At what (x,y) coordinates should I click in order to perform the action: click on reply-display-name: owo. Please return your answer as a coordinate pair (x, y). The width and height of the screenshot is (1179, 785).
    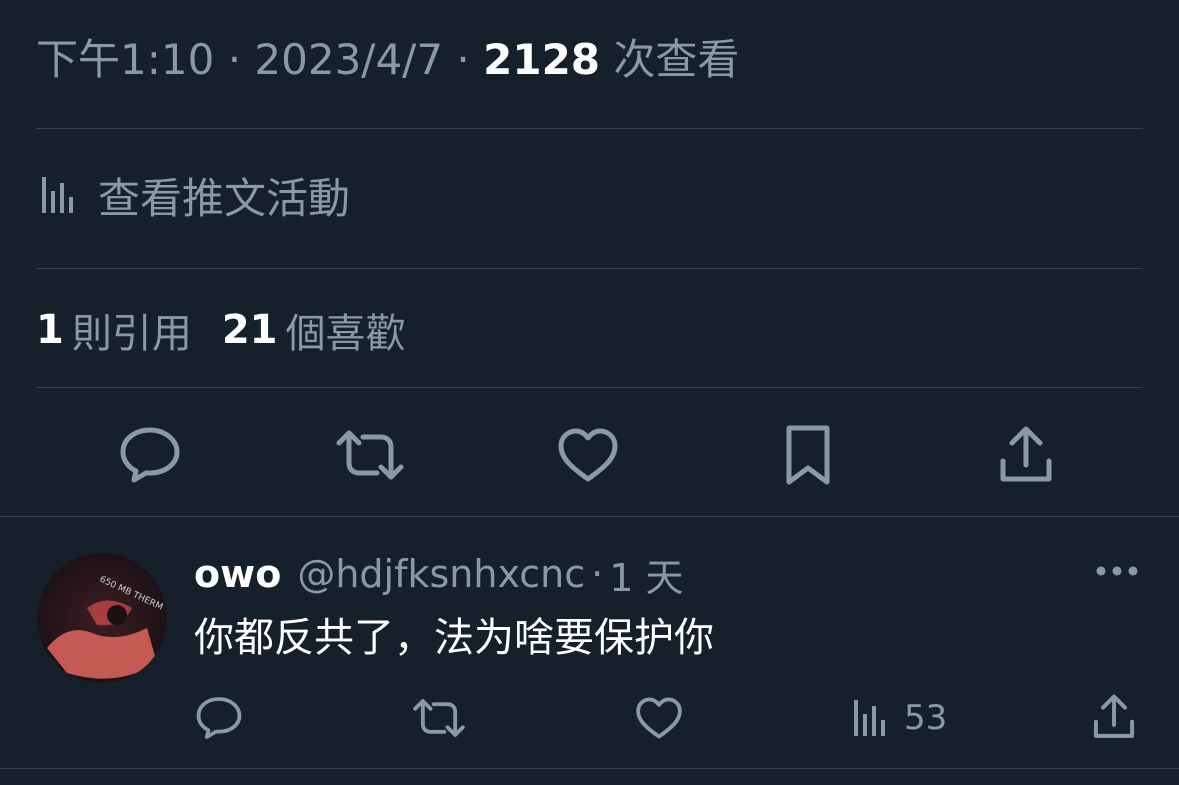
    Looking at the image, I should click on (237, 574).